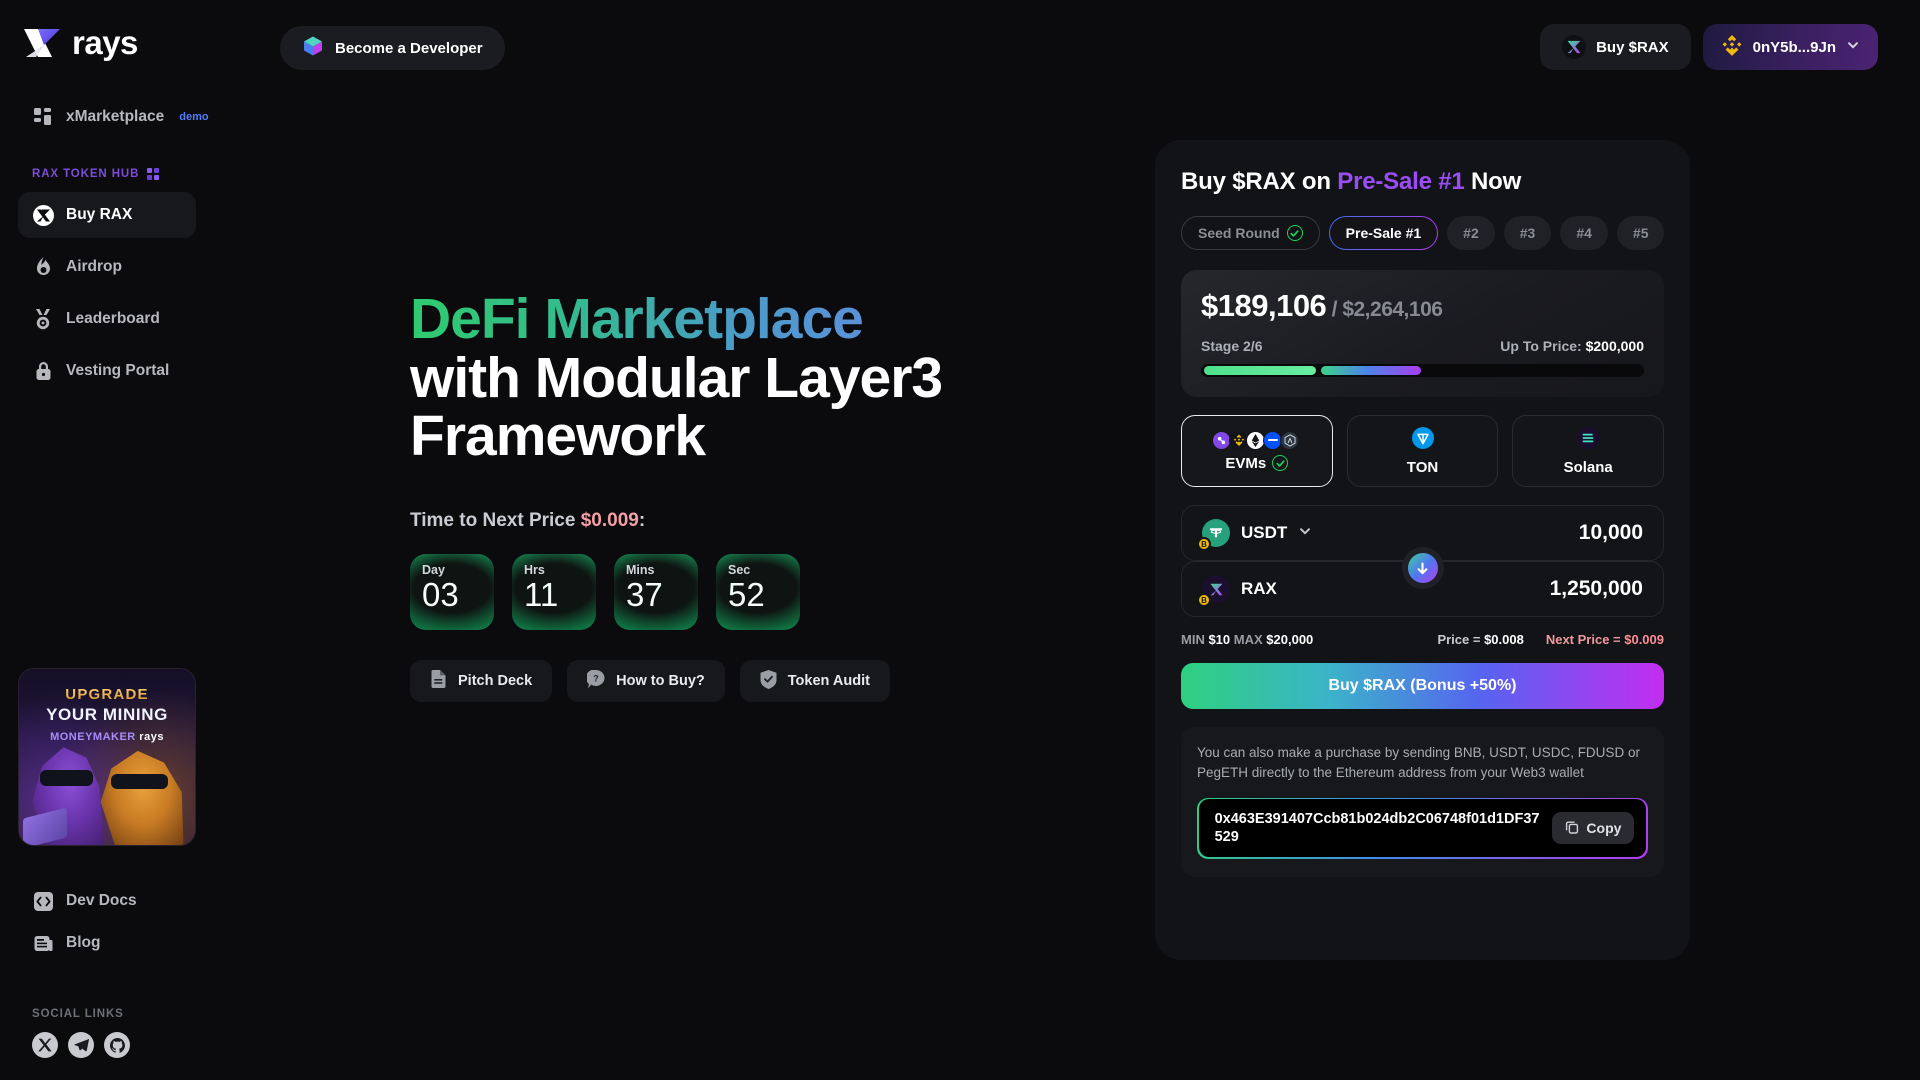 The width and height of the screenshot is (1920, 1080). Describe the element at coordinates (107, 267) in the screenshot. I see `sidebar-item-airdrop: Airdrop` at that location.